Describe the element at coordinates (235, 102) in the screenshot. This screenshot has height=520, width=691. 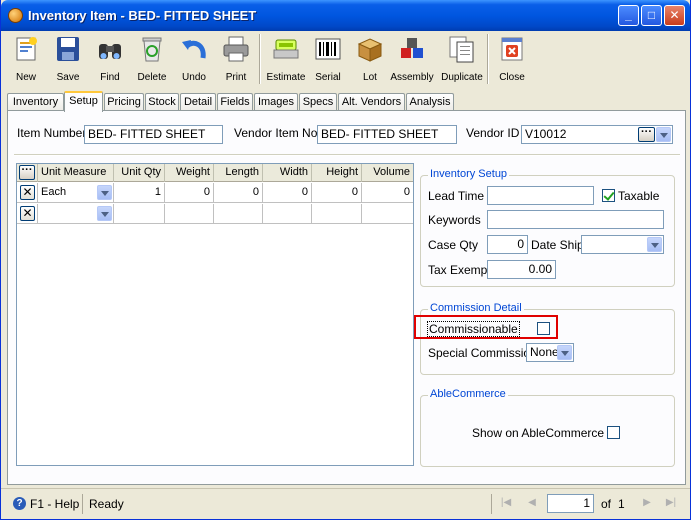
I see `tab-fields: Fields` at that location.